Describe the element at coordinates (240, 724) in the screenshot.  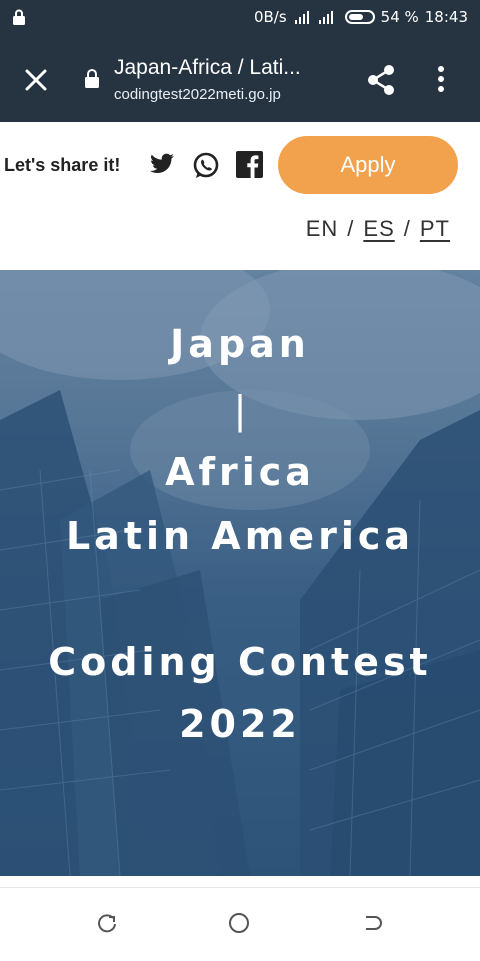
I see `hero-line-year: 2022` at that location.